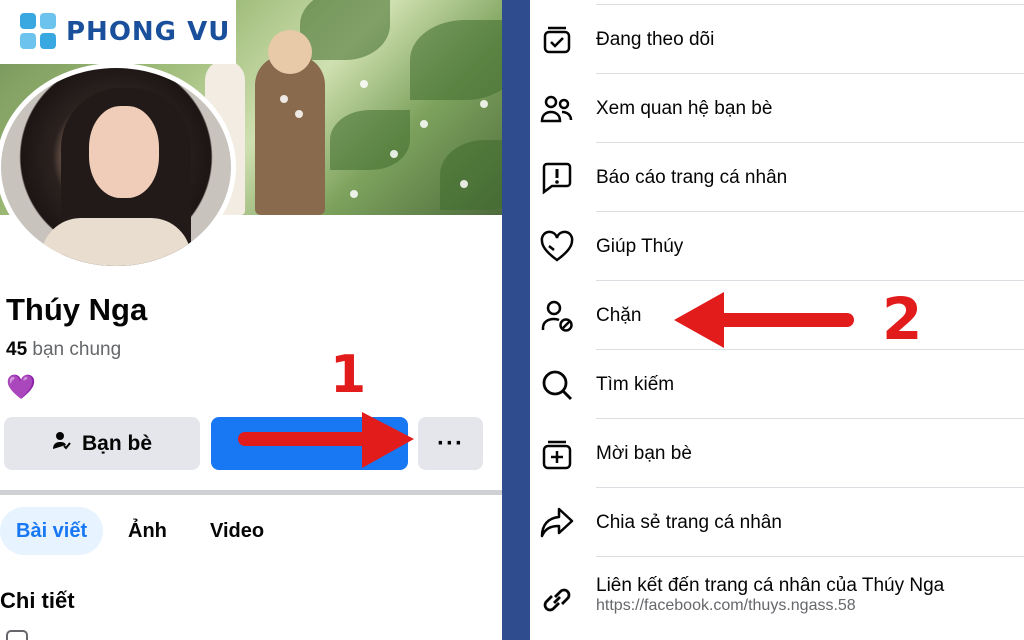 The height and width of the screenshot is (640, 1024). What do you see at coordinates (37, 600) in the screenshot?
I see `details-heading: Chi tiết` at bounding box center [37, 600].